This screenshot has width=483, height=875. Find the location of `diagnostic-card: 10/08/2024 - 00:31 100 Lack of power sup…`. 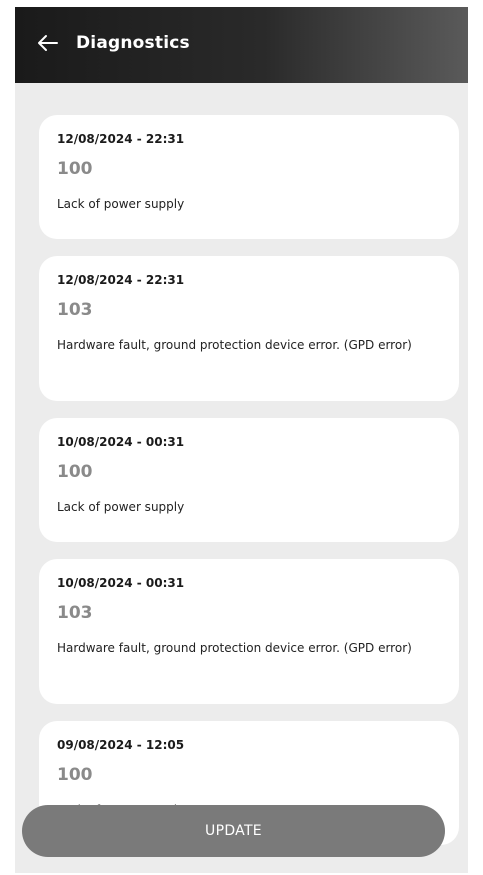

diagnostic-card: 10/08/2024 - 00:31 100 Lack of power sup… is located at coordinates (249, 480).